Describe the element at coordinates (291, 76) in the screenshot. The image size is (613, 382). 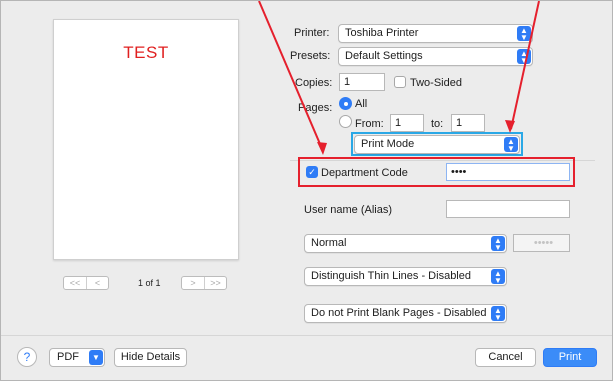
I see `arrow-to-department-code` at that location.